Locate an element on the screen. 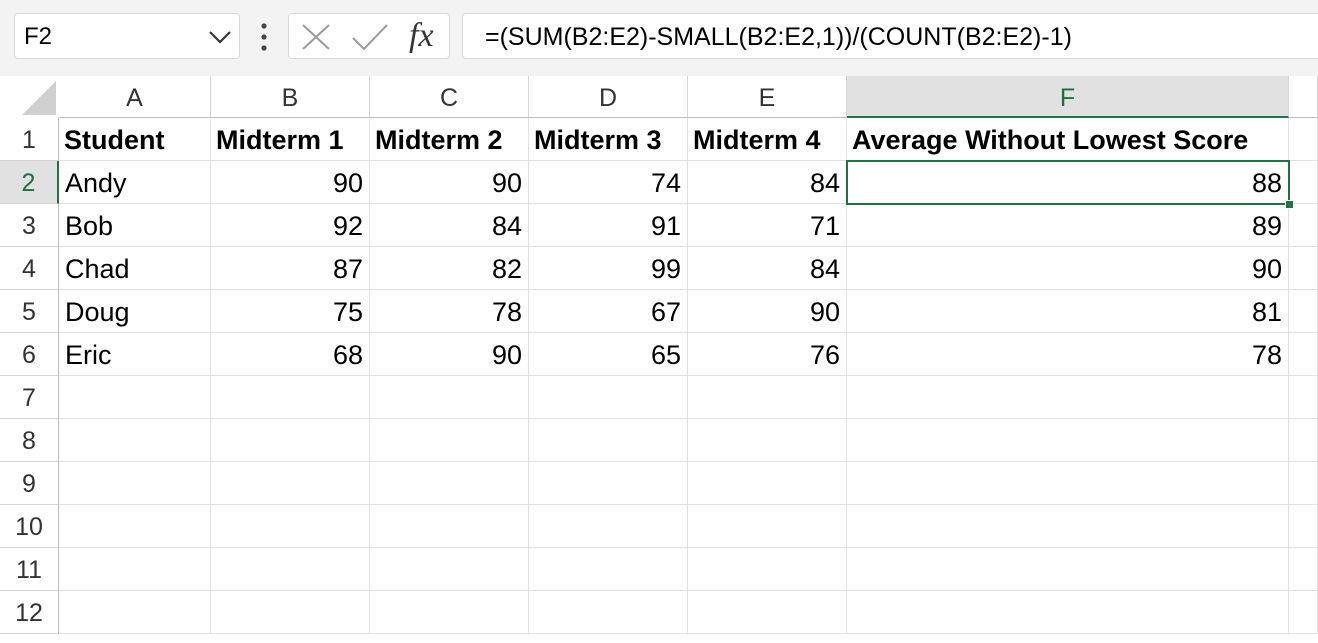 This screenshot has width=1318, height=643. cell-b2: 90 is located at coordinates (290, 182).